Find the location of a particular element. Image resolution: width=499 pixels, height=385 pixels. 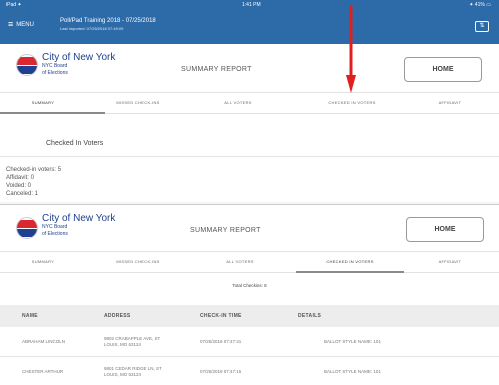

last-imported: Last Imported: 07/25/2018 07:49:09 is located at coordinates (92, 28).